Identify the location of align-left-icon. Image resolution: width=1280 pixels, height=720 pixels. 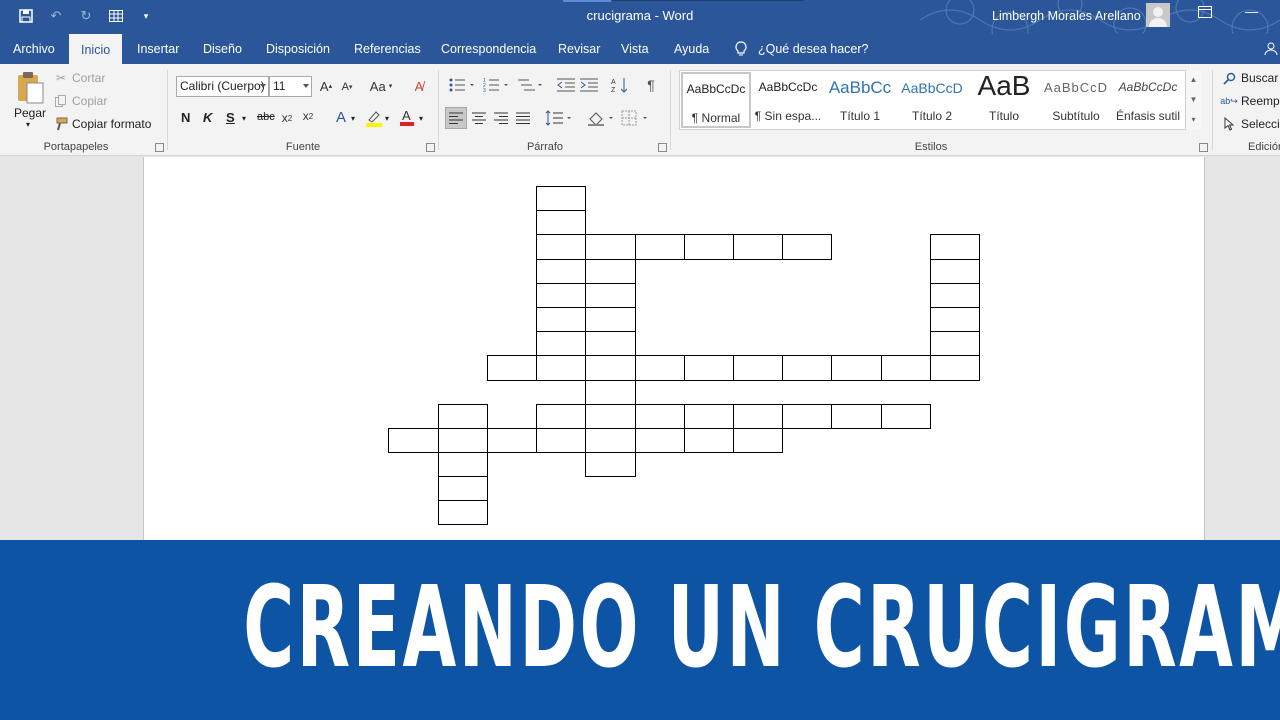
(456, 118).